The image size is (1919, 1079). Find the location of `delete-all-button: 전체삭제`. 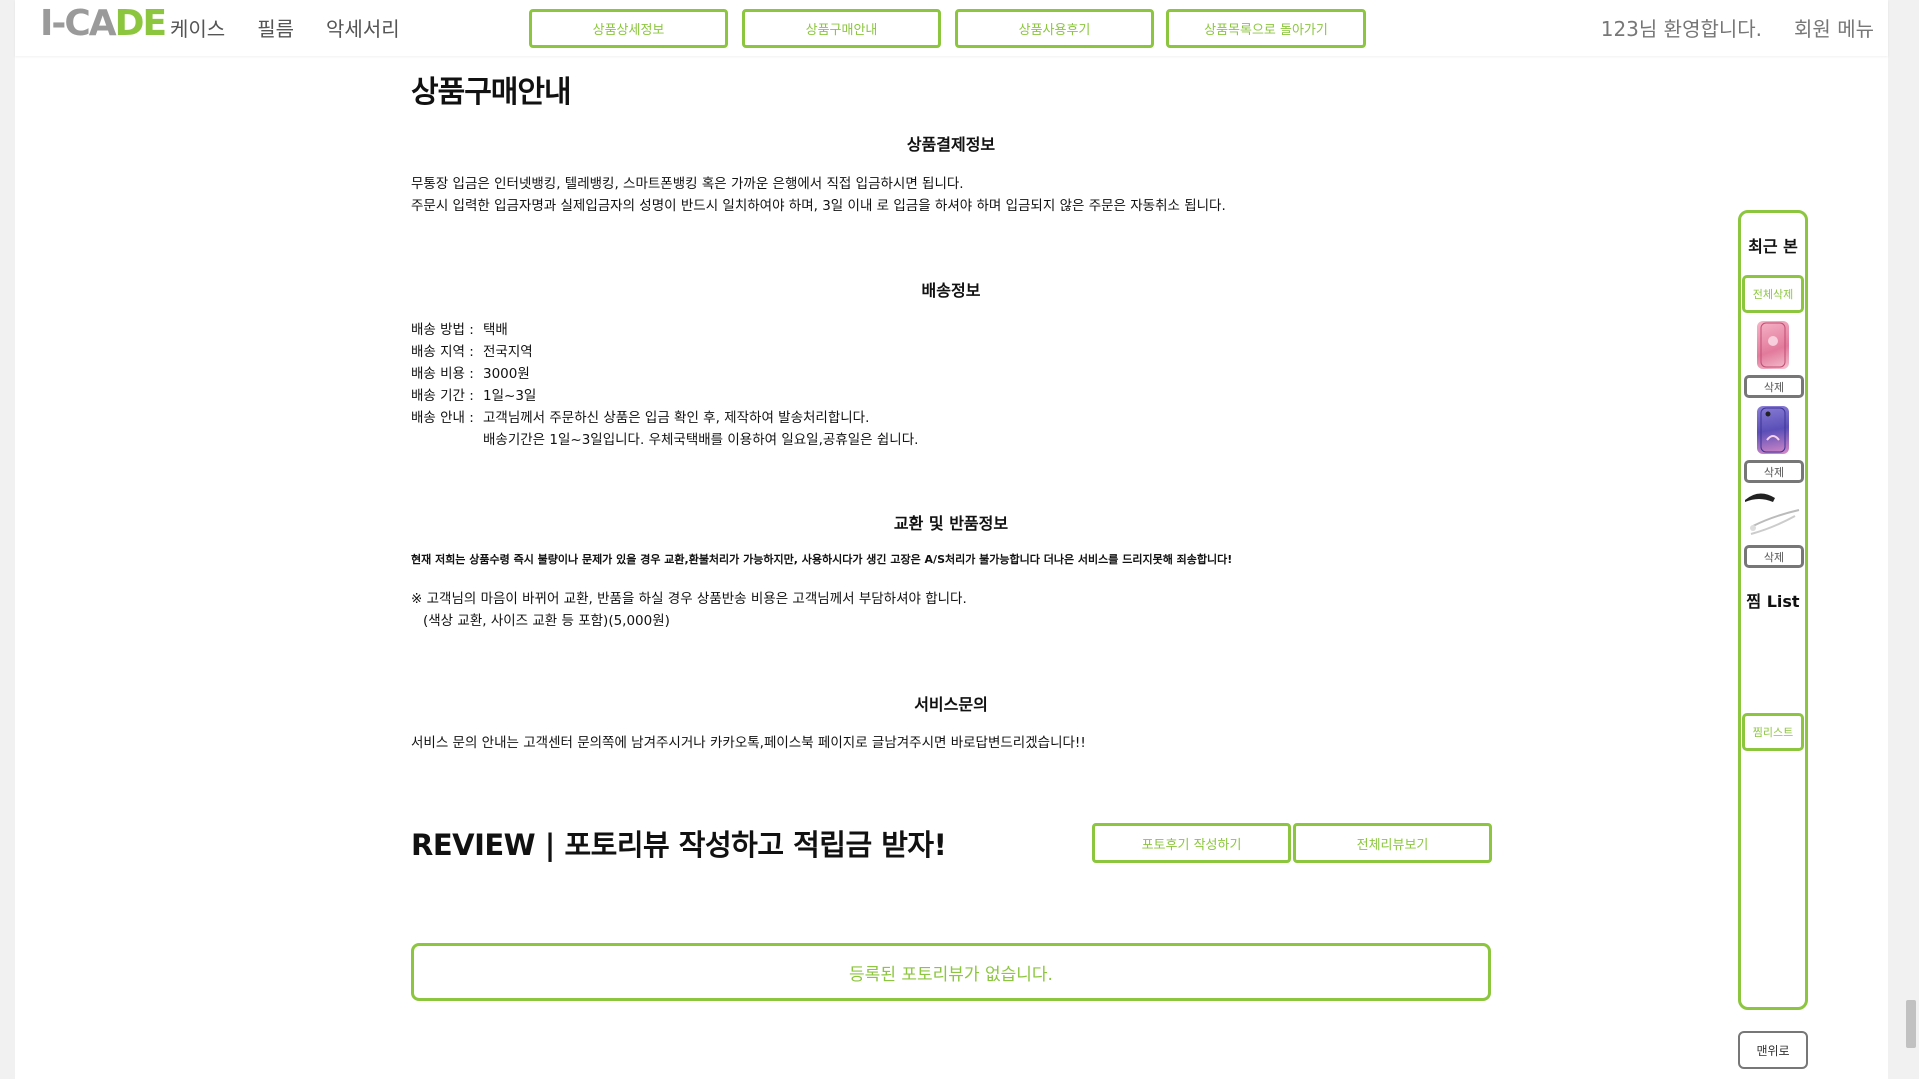

delete-all-button: 전체삭제 is located at coordinates (1773, 294).